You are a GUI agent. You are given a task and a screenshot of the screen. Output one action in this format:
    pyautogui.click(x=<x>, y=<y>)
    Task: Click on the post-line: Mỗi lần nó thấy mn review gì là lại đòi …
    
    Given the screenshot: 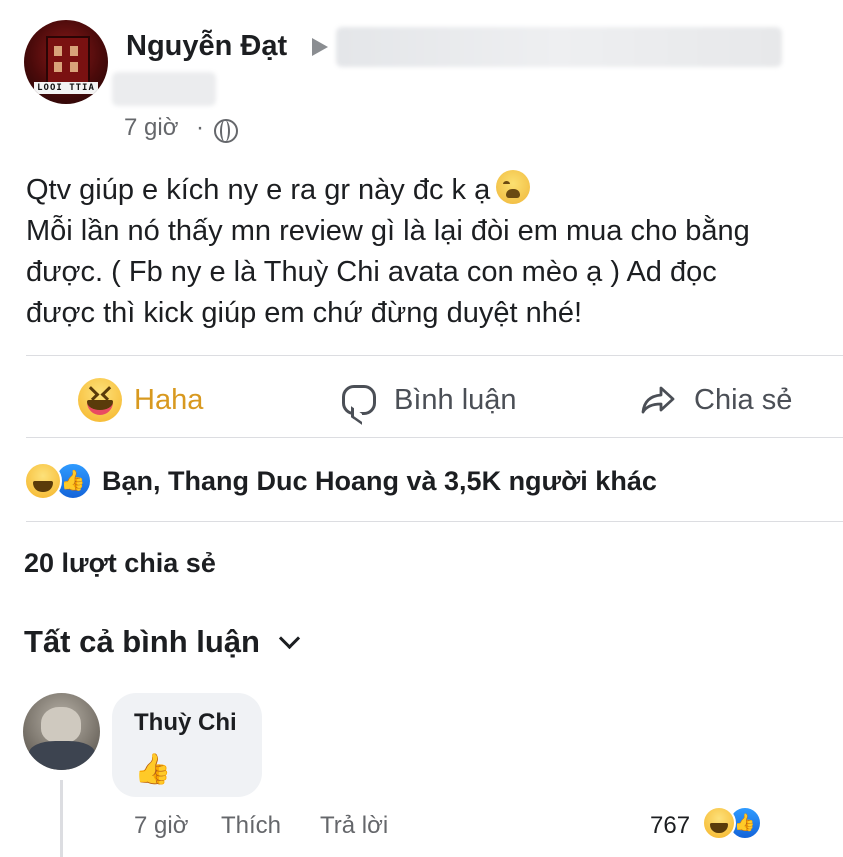 What is the action you would take?
    pyautogui.click(x=388, y=231)
    